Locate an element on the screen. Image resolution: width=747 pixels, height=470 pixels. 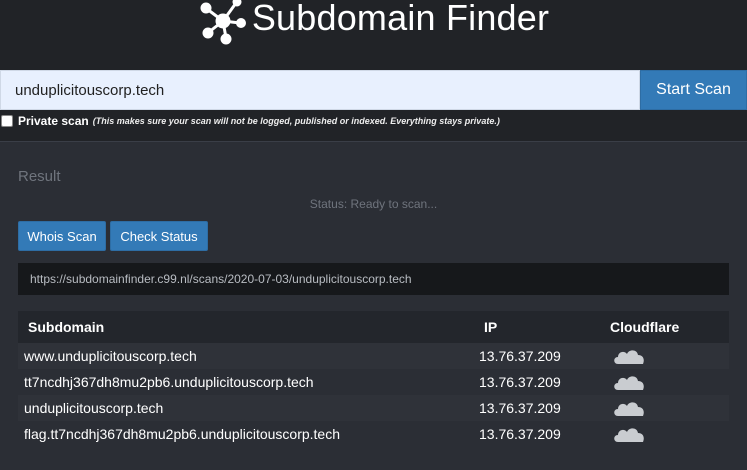
table-header-row: Subdomain IP Cloudflare is located at coordinates (373, 327).